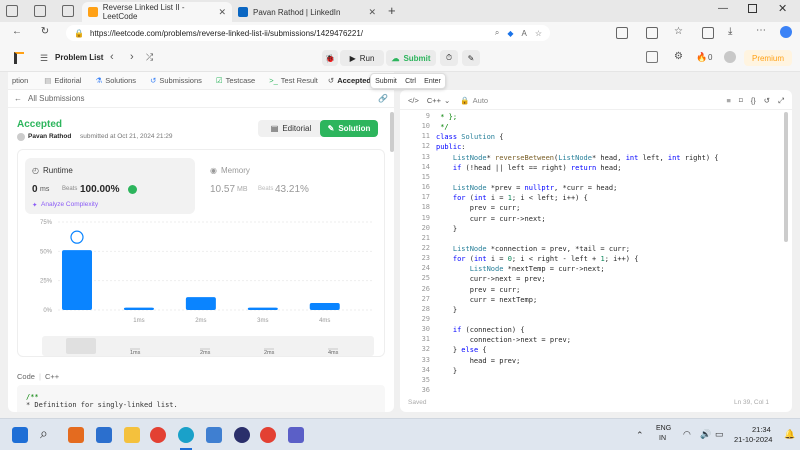 Image resolution: width=800 pixels, height=450 pixels. Describe the element at coordinates (68, 11) in the screenshot. I see `tab-actions-icon` at that location.